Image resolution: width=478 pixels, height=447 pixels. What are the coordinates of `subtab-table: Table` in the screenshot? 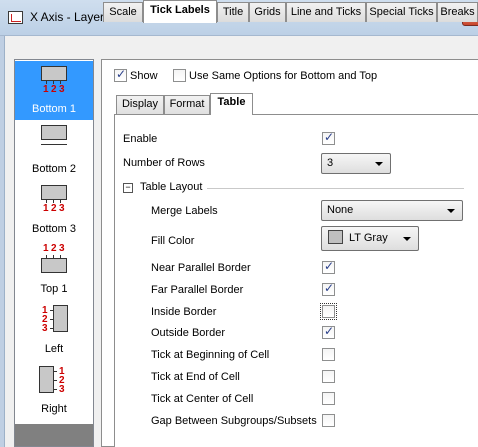 It's located at (231, 104).